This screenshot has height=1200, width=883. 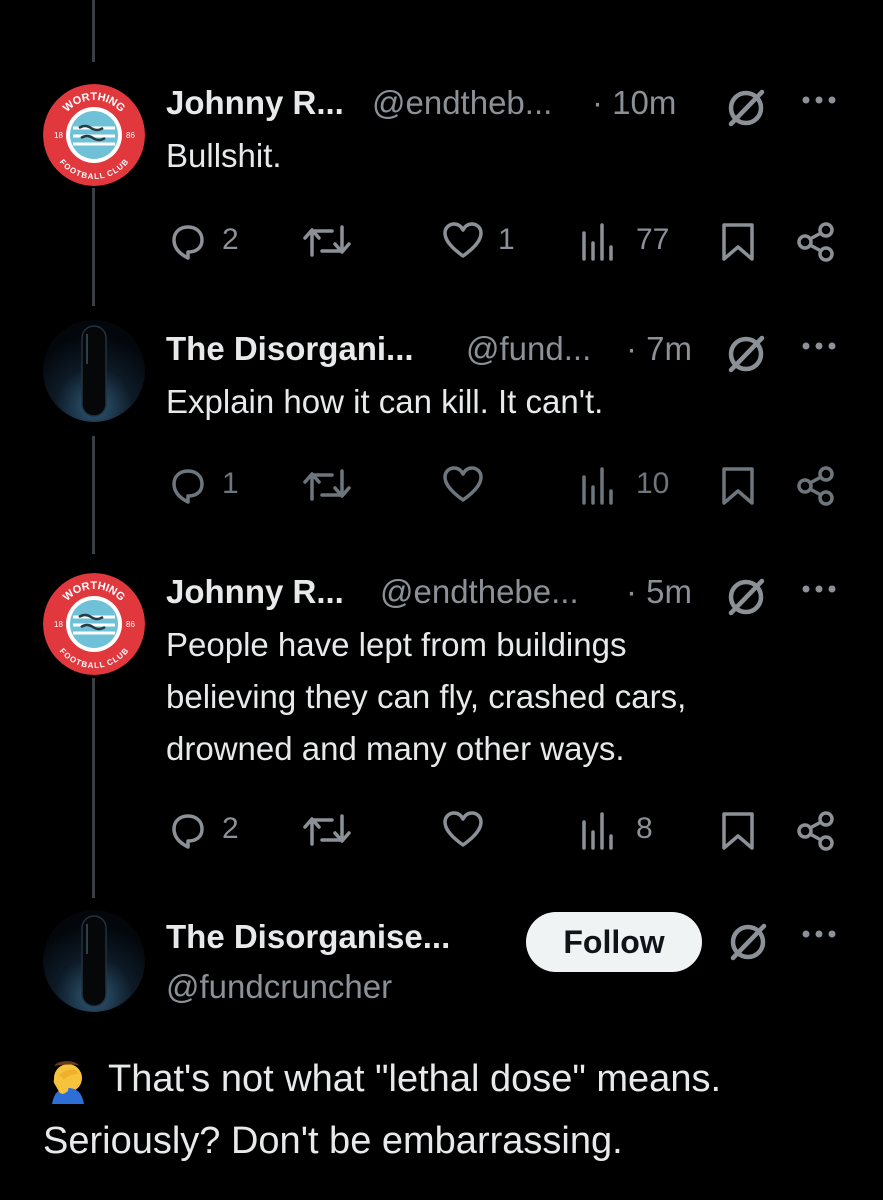 What do you see at coordinates (415, 1079) in the screenshot?
I see `main-tweet-text-line: That's not what "lethal dose" means.` at bounding box center [415, 1079].